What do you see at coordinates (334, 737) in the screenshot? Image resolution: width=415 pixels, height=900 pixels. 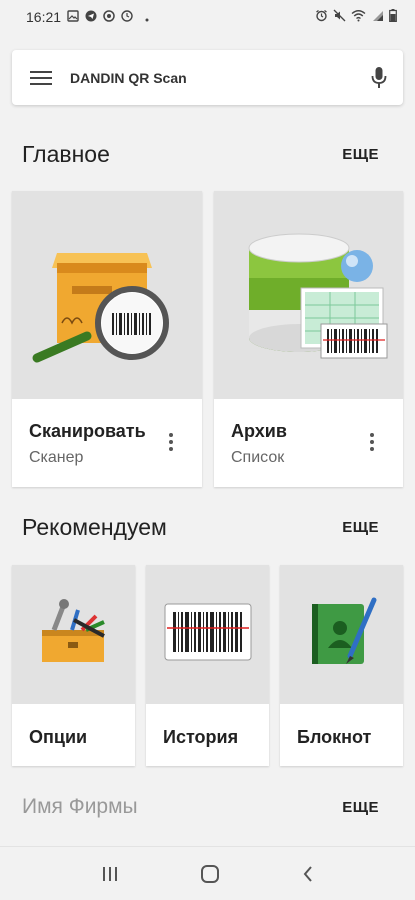 I see `card-notebook-title: Блокнот` at bounding box center [334, 737].